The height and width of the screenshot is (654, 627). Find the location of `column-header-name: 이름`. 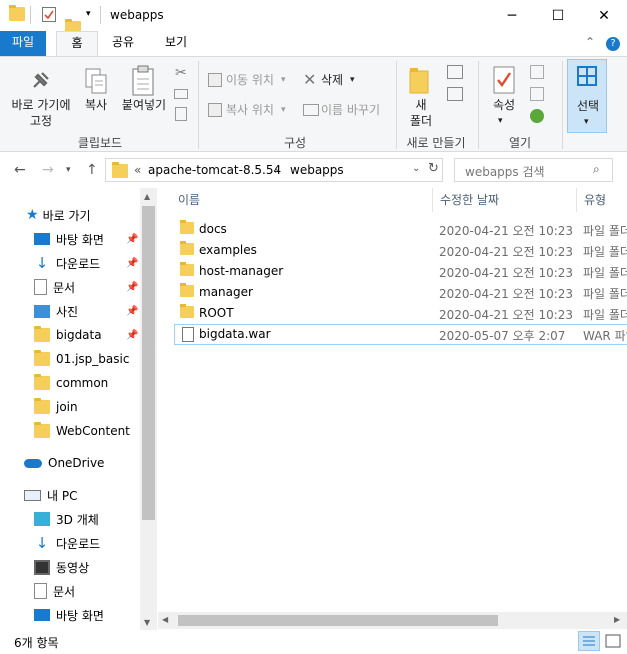

column-header-name: 이름 is located at coordinates (189, 200).